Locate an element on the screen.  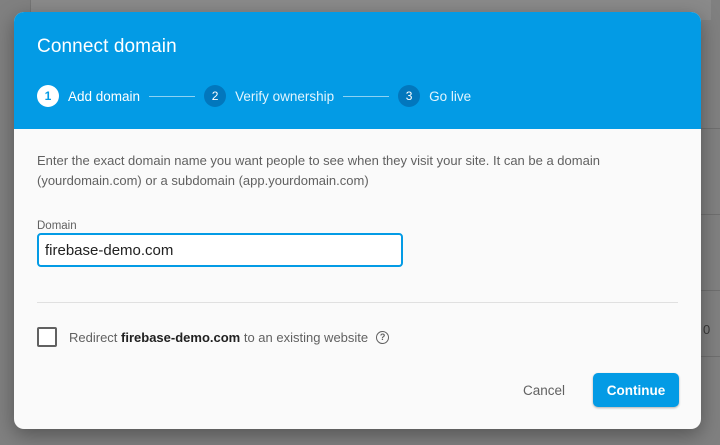
step-label: Verify ownership is located at coordinates (285, 96).